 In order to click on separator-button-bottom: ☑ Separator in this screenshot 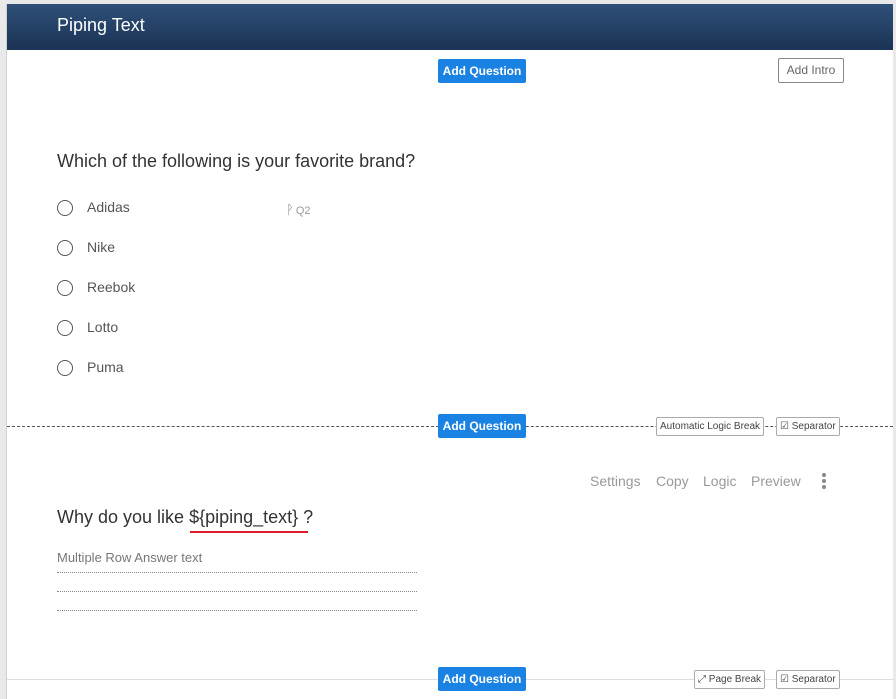, I will do `click(808, 679)`.